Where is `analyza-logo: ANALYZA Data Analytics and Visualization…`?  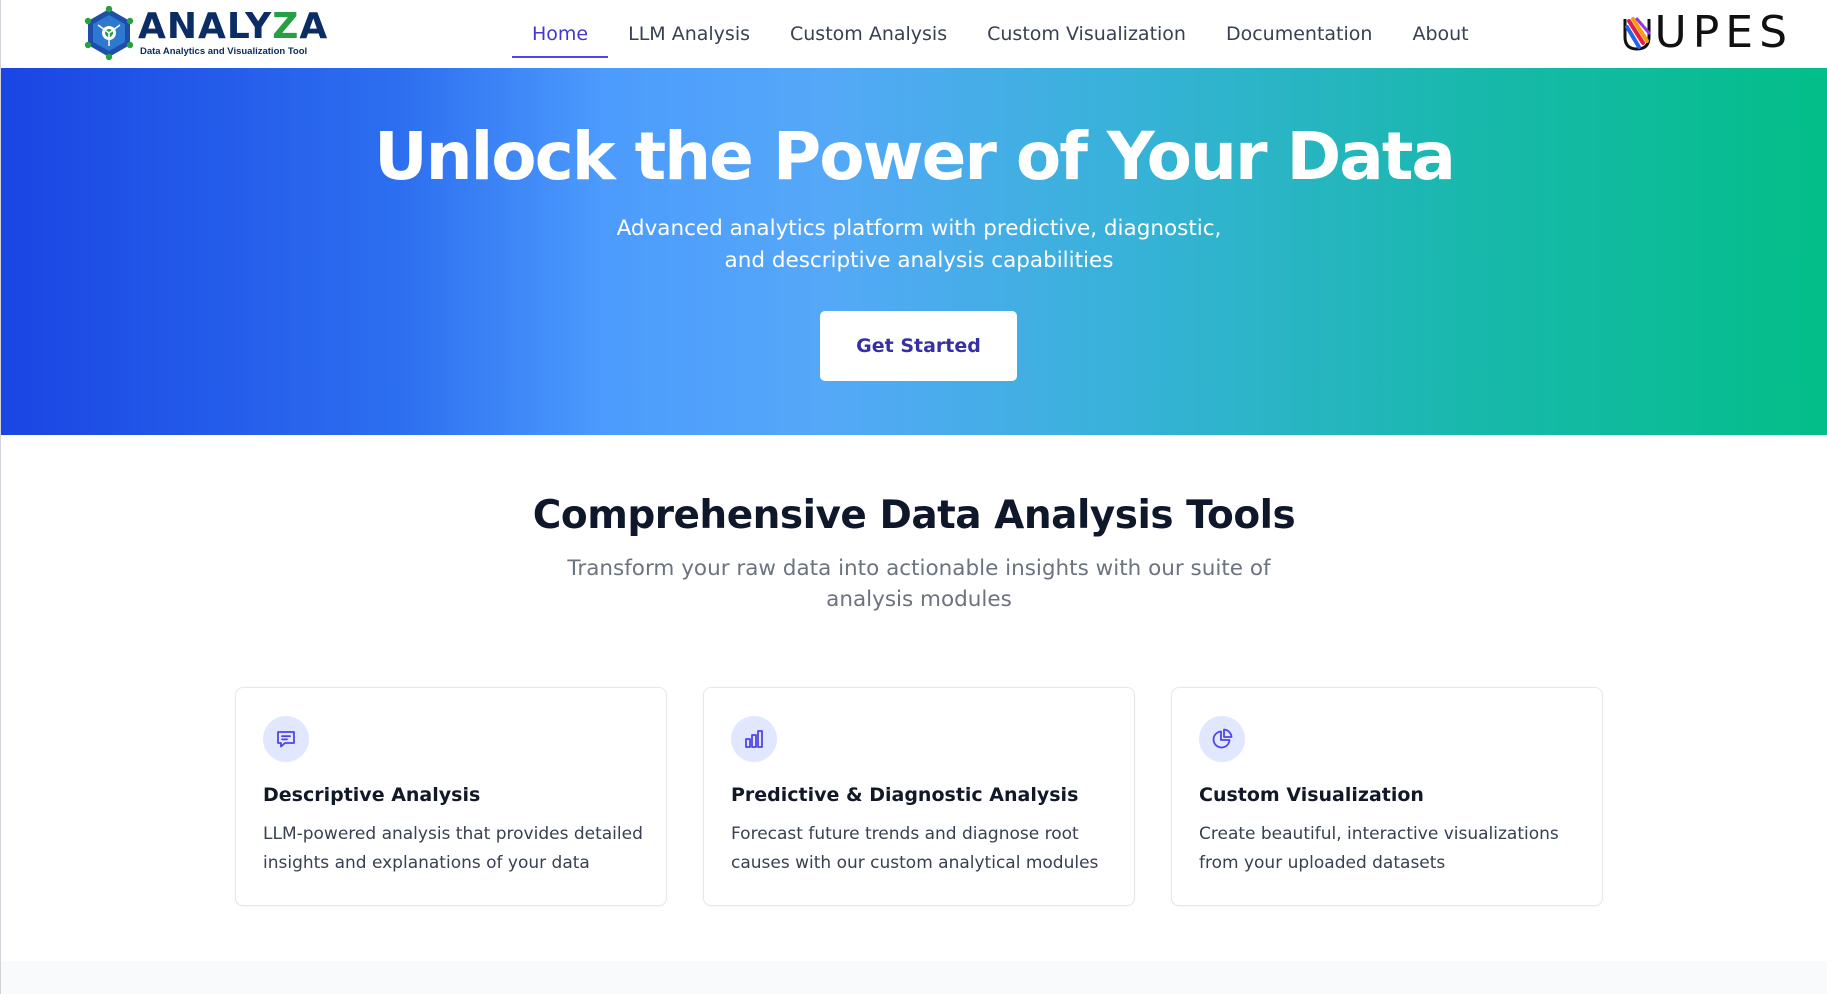 analyza-logo: ANALYZA Data Analytics and Visualization… is located at coordinates (206, 33).